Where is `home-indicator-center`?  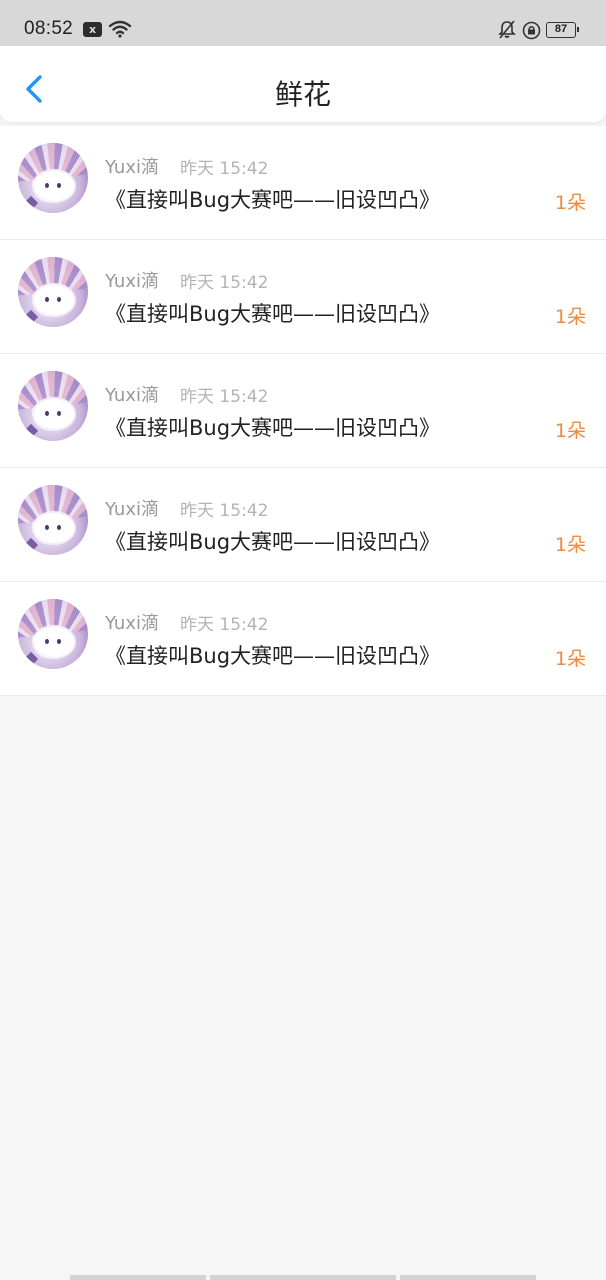
home-indicator-center is located at coordinates (303, 1277).